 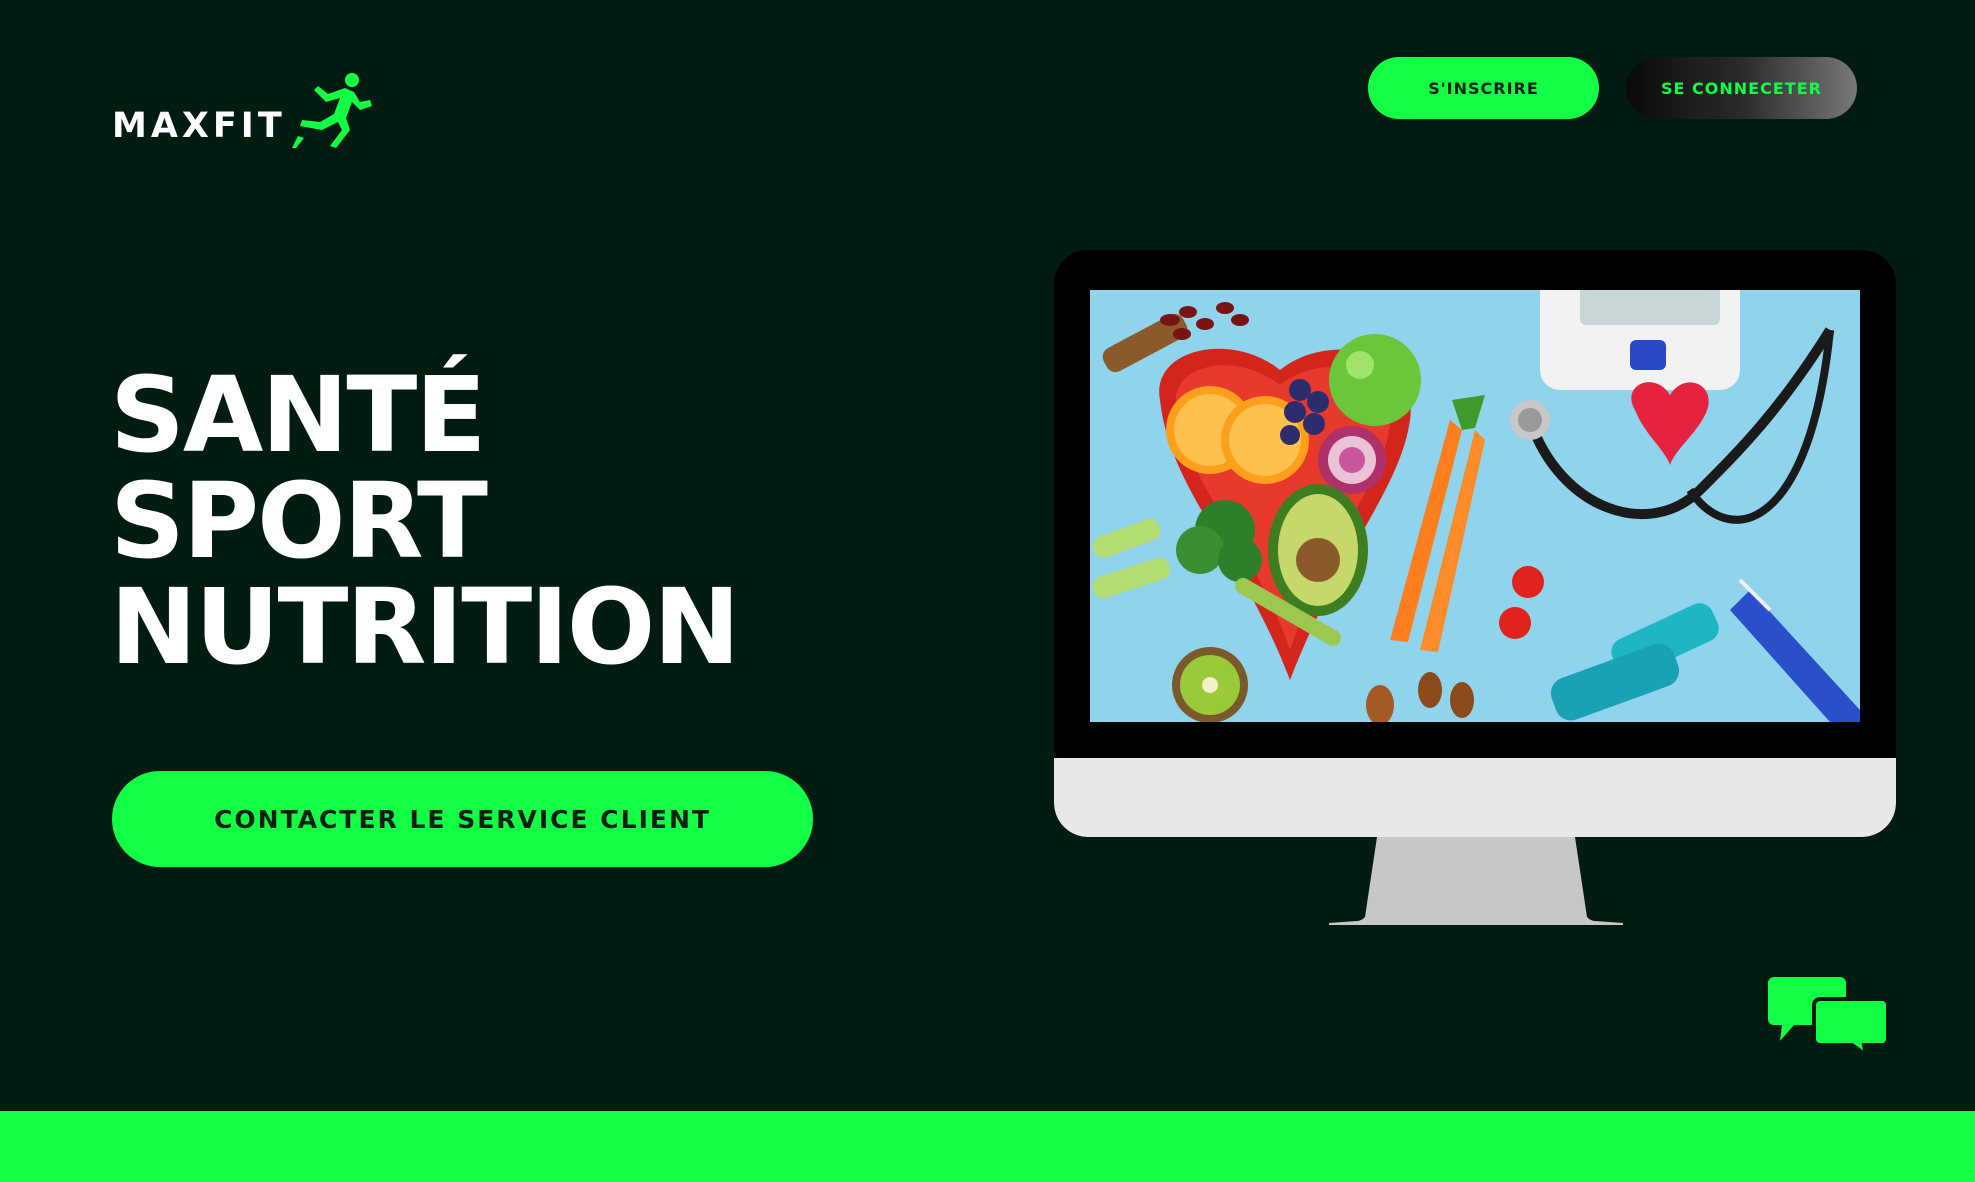 What do you see at coordinates (1483, 88) in the screenshot?
I see `signup-button: S'INSCRIRE` at bounding box center [1483, 88].